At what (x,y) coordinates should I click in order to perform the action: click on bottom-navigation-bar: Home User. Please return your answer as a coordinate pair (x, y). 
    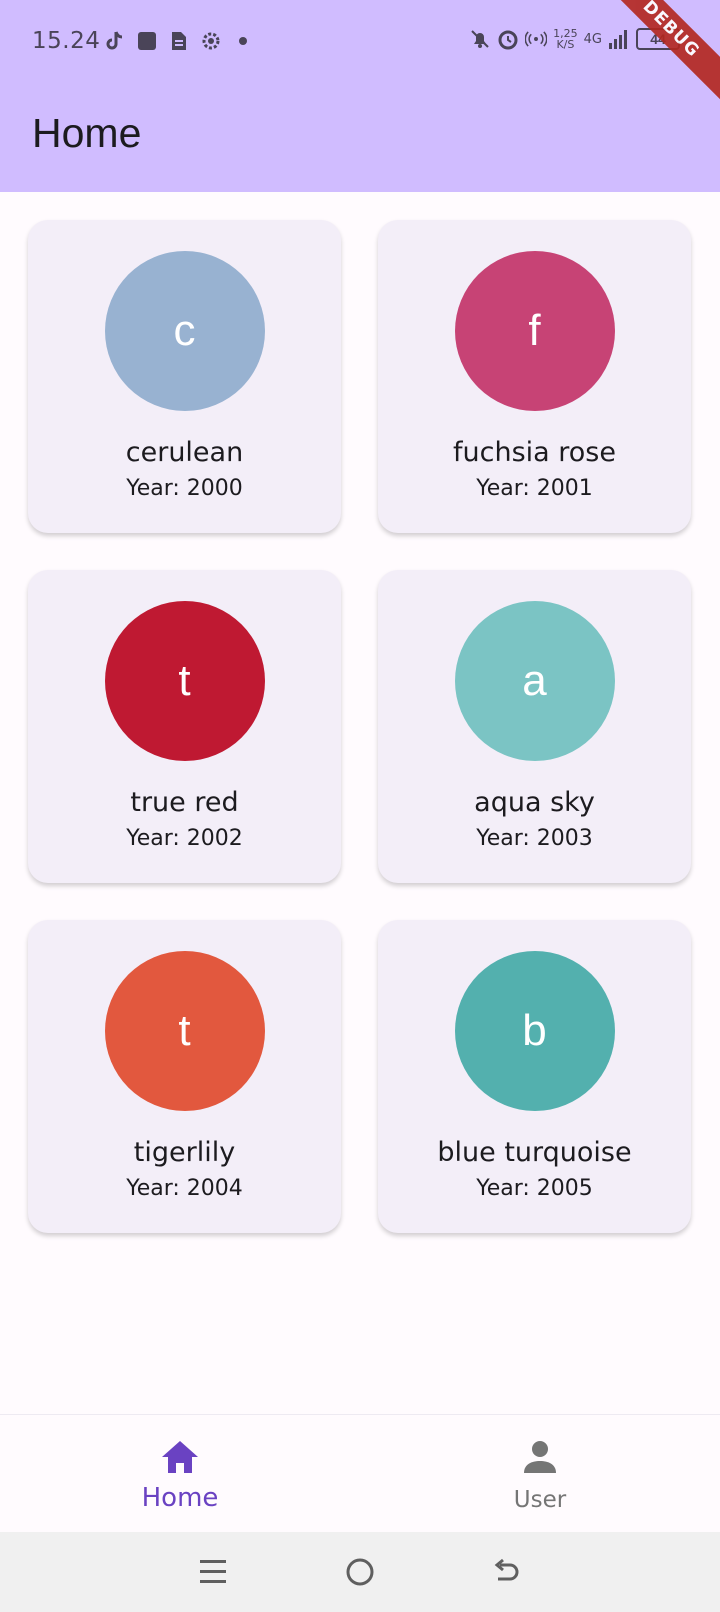
    Looking at the image, I should click on (360, 1473).